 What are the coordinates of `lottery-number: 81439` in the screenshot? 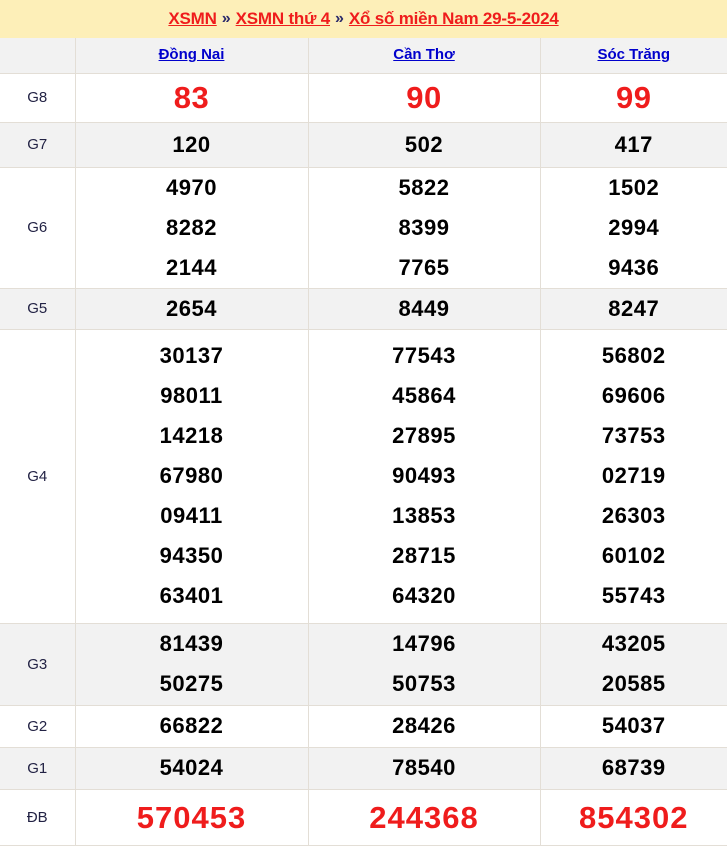 It's located at (191, 643).